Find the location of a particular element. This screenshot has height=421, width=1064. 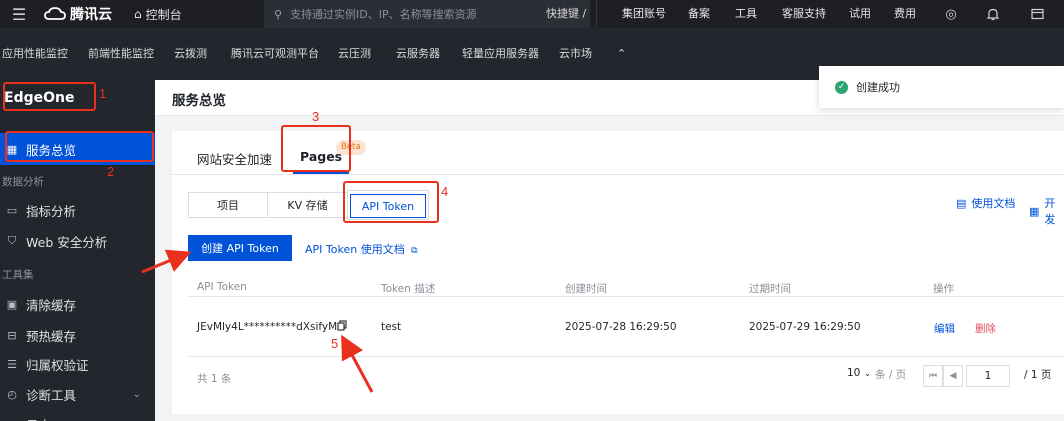

annotation-arrow-create is located at coordinates (166, 261).